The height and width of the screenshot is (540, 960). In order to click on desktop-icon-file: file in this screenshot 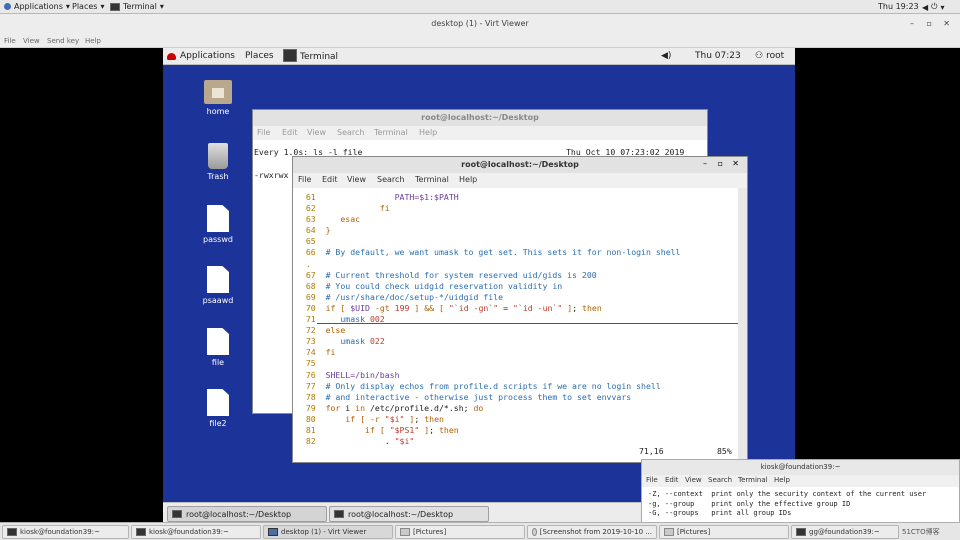, I will do `click(218, 347)`.